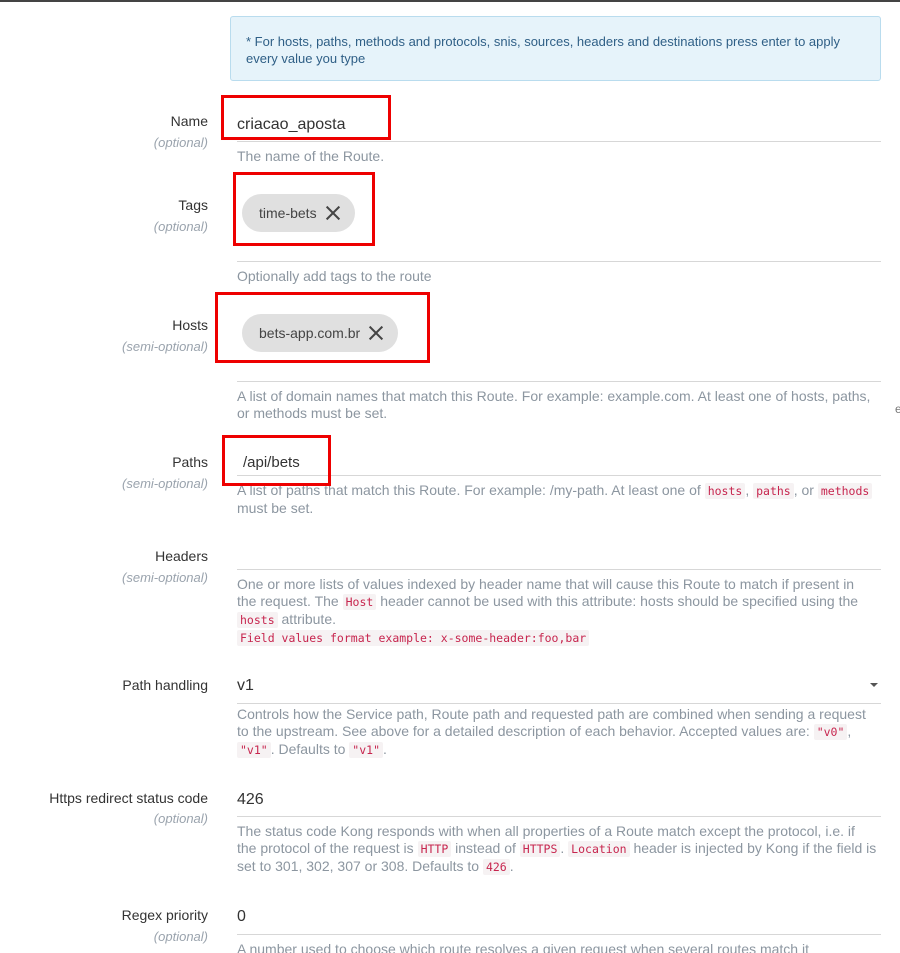 Image resolution: width=900 pixels, height=953 pixels. Describe the element at coordinates (189, 121) in the screenshot. I see `name-label: Name` at that location.